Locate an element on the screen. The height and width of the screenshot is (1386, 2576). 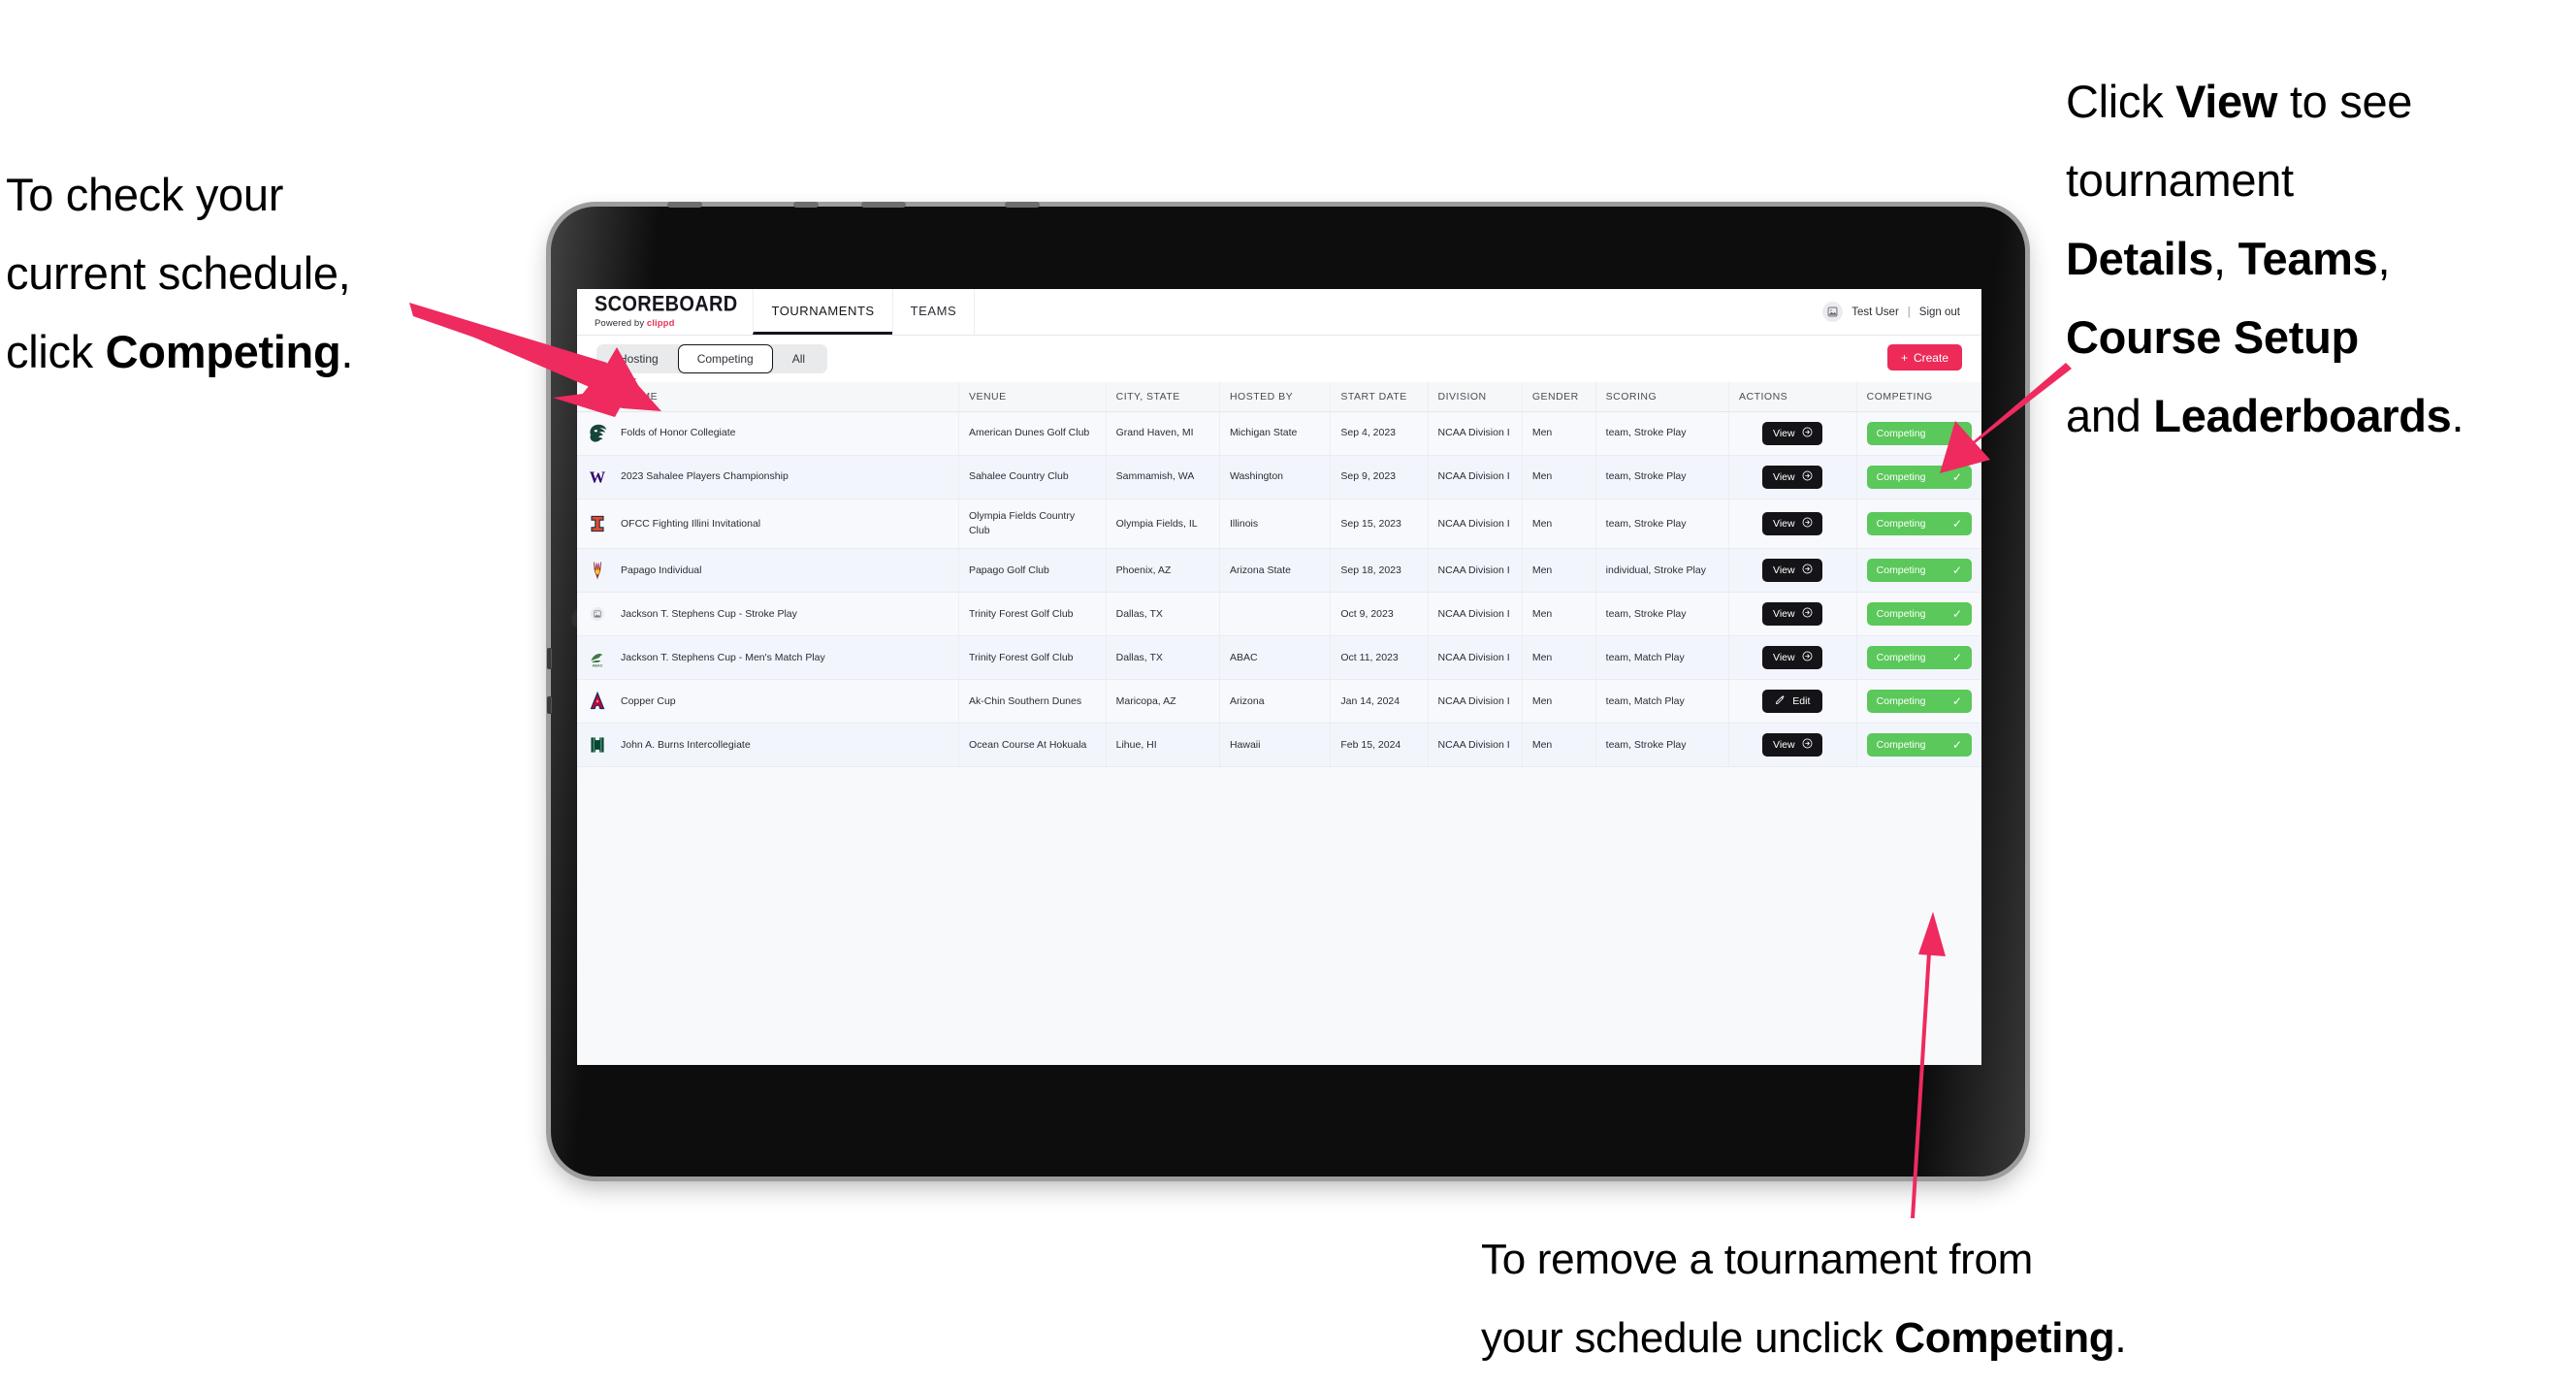
cell-competing: Competing ✓ is located at coordinates (1918, 524).